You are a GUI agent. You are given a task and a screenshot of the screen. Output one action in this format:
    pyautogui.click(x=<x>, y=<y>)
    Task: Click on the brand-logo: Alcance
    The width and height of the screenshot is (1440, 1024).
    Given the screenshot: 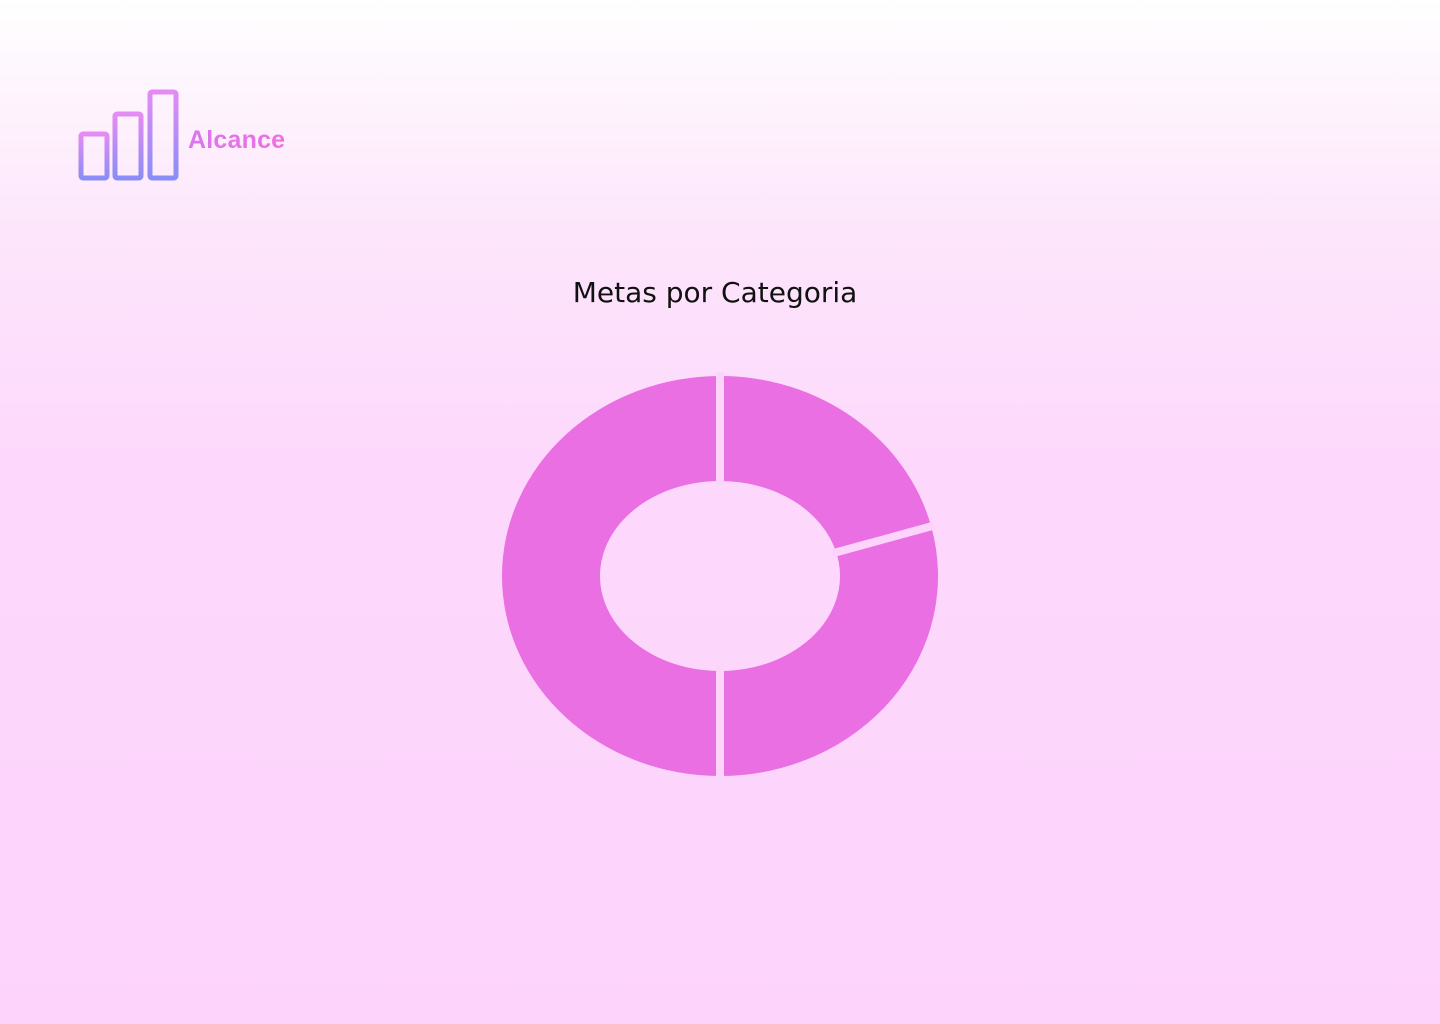 What is the action you would take?
    pyautogui.click(x=184, y=136)
    